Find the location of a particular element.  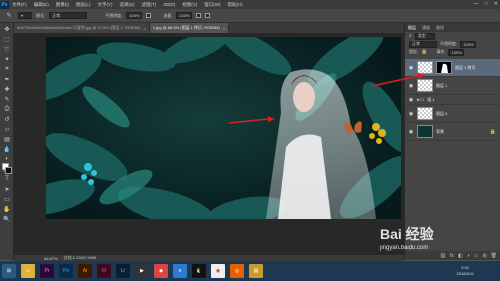

system-tray-clock: 6:02 2018/5/11 is located at coordinates (466, 271).